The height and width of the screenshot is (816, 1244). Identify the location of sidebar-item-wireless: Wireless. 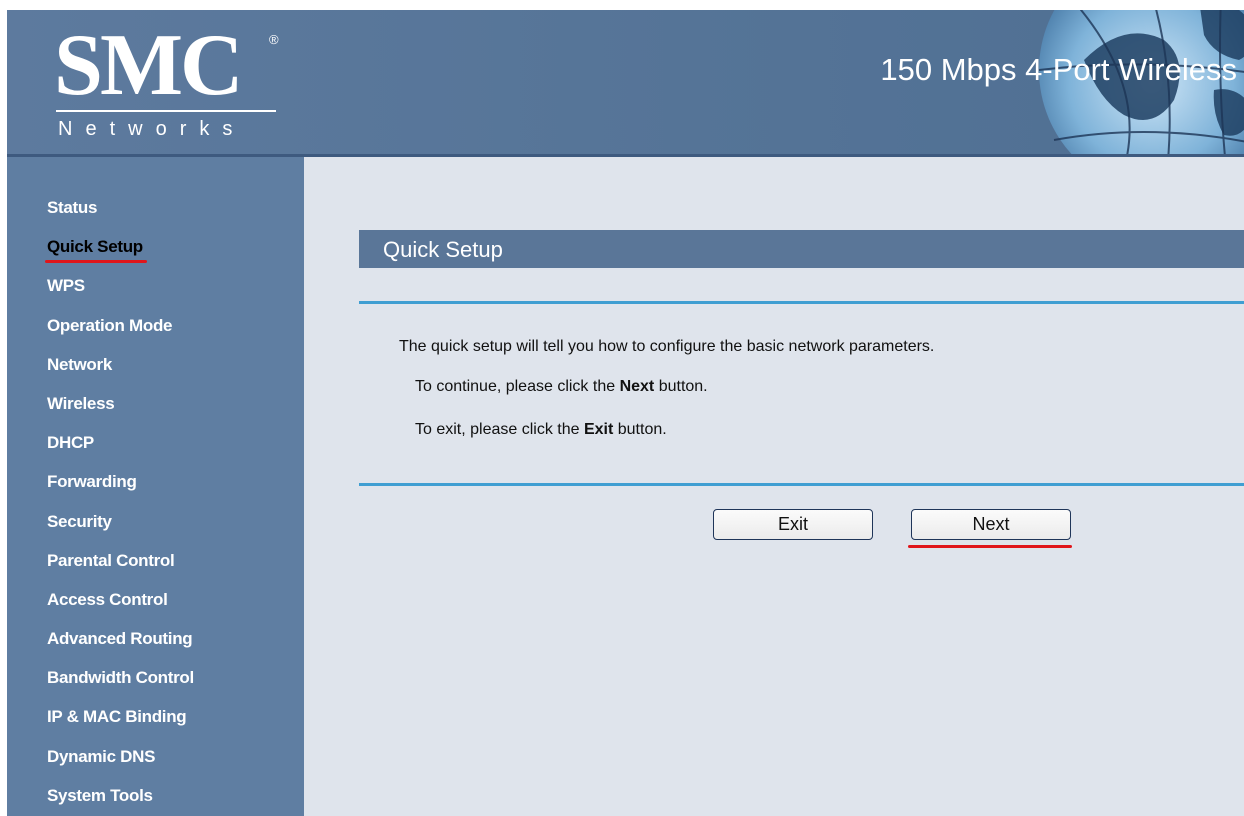
(120, 410).